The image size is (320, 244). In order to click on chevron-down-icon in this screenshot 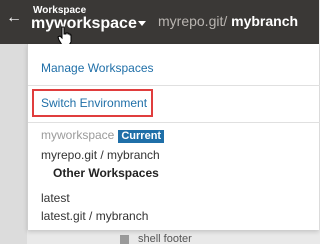, I will do `click(142, 23)`.